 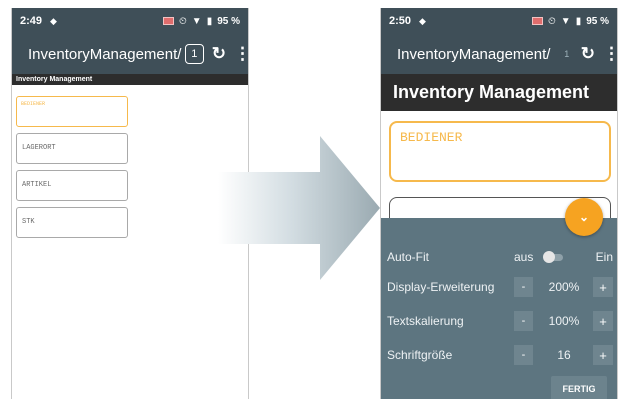 I want to click on status-time: 2:50, so click(x=400, y=21).